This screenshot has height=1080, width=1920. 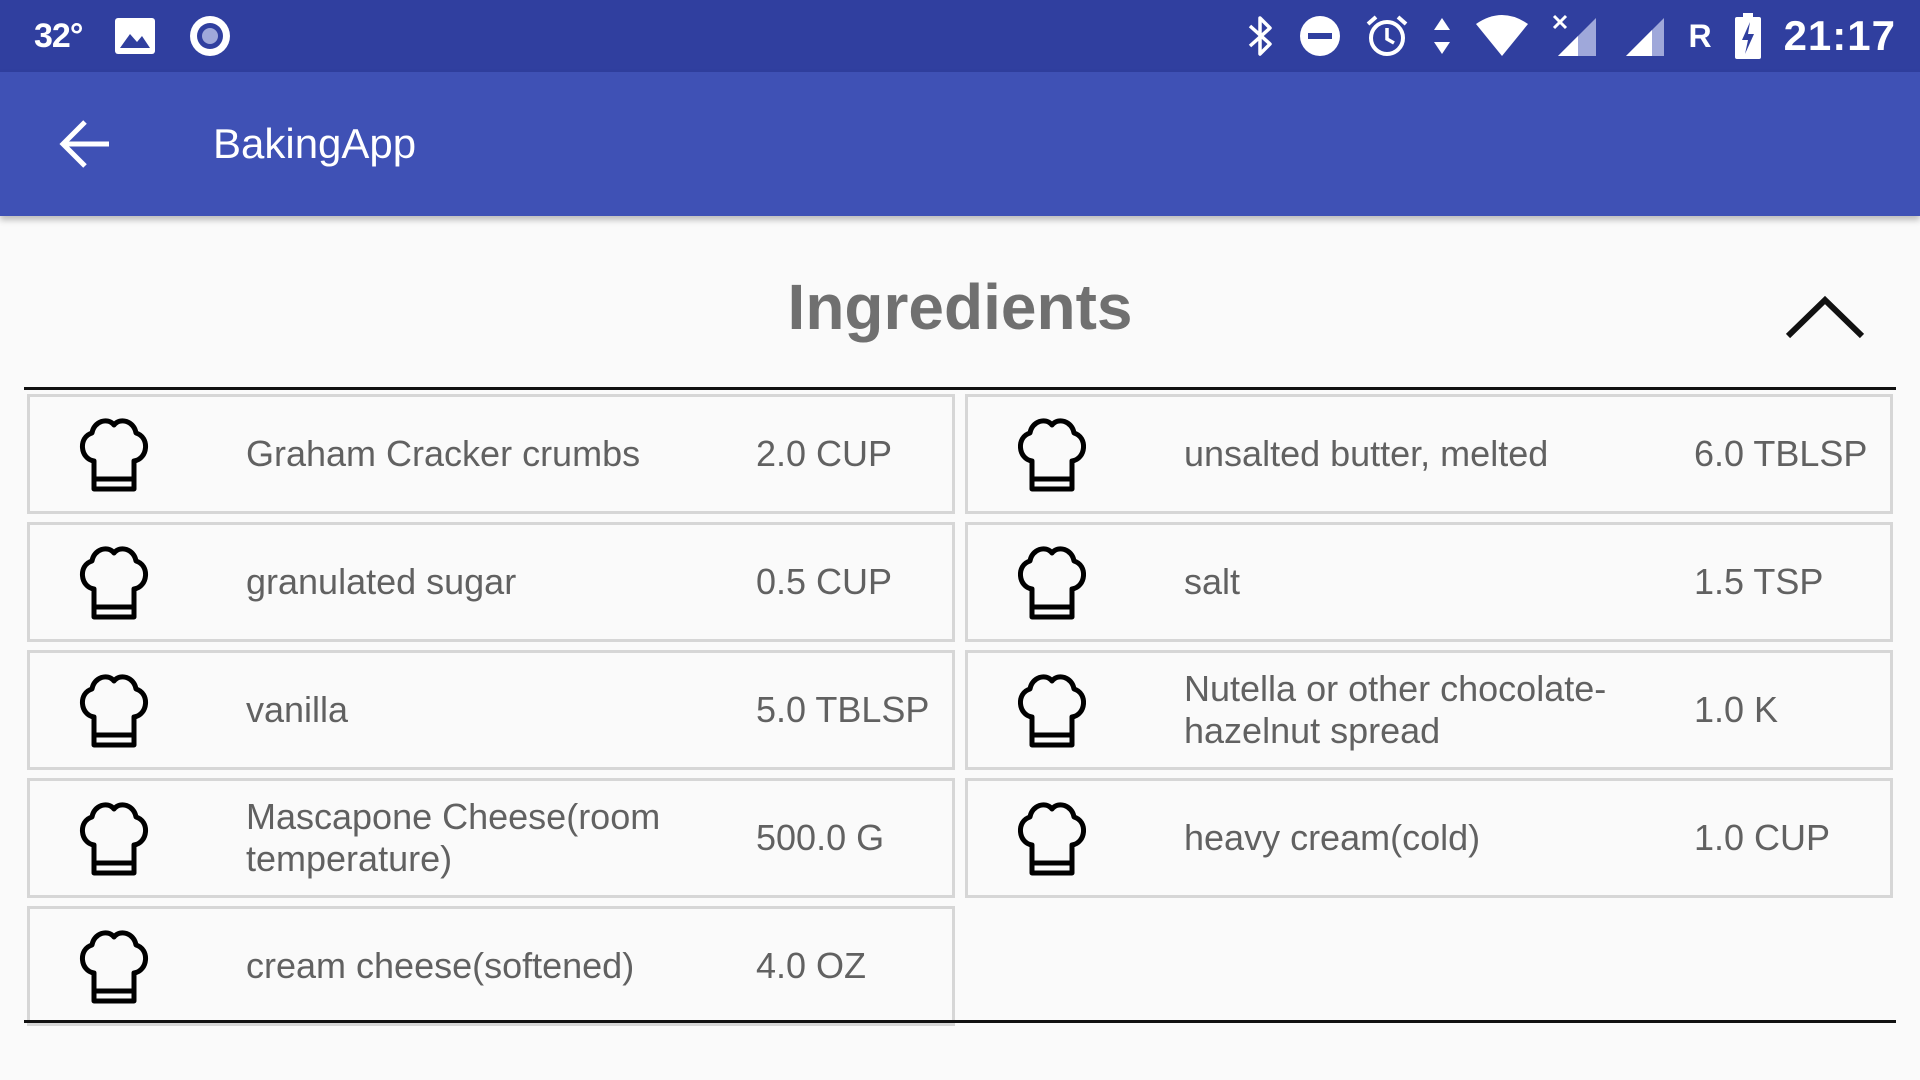 What do you see at coordinates (1736, 709) in the screenshot?
I see `ingredient-quantity: 1.0 K` at bounding box center [1736, 709].